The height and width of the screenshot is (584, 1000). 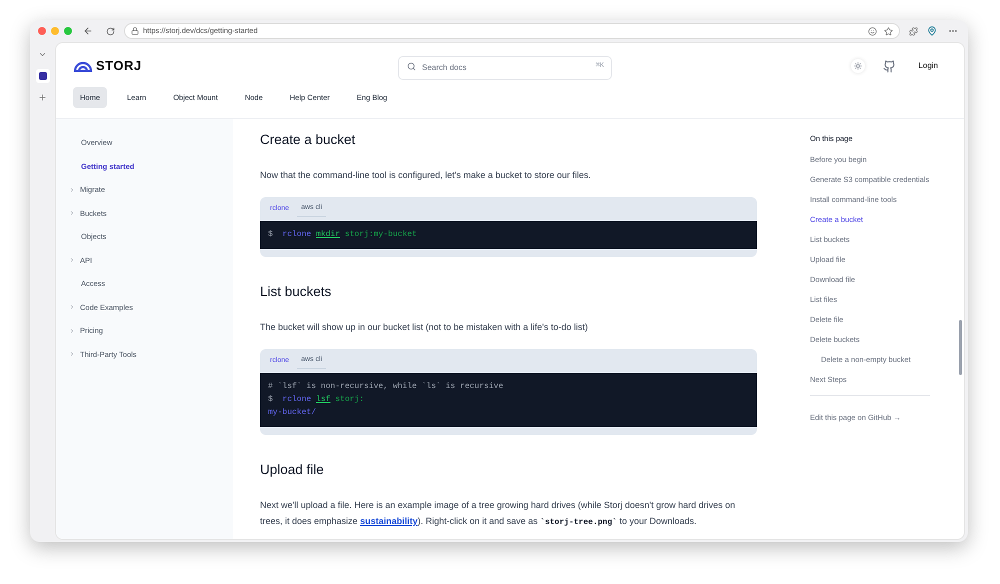 What do you see at coordinates (119, 66) in the screenshot?
I see `logo-text: STORJ` at bounding box center [119, 66].